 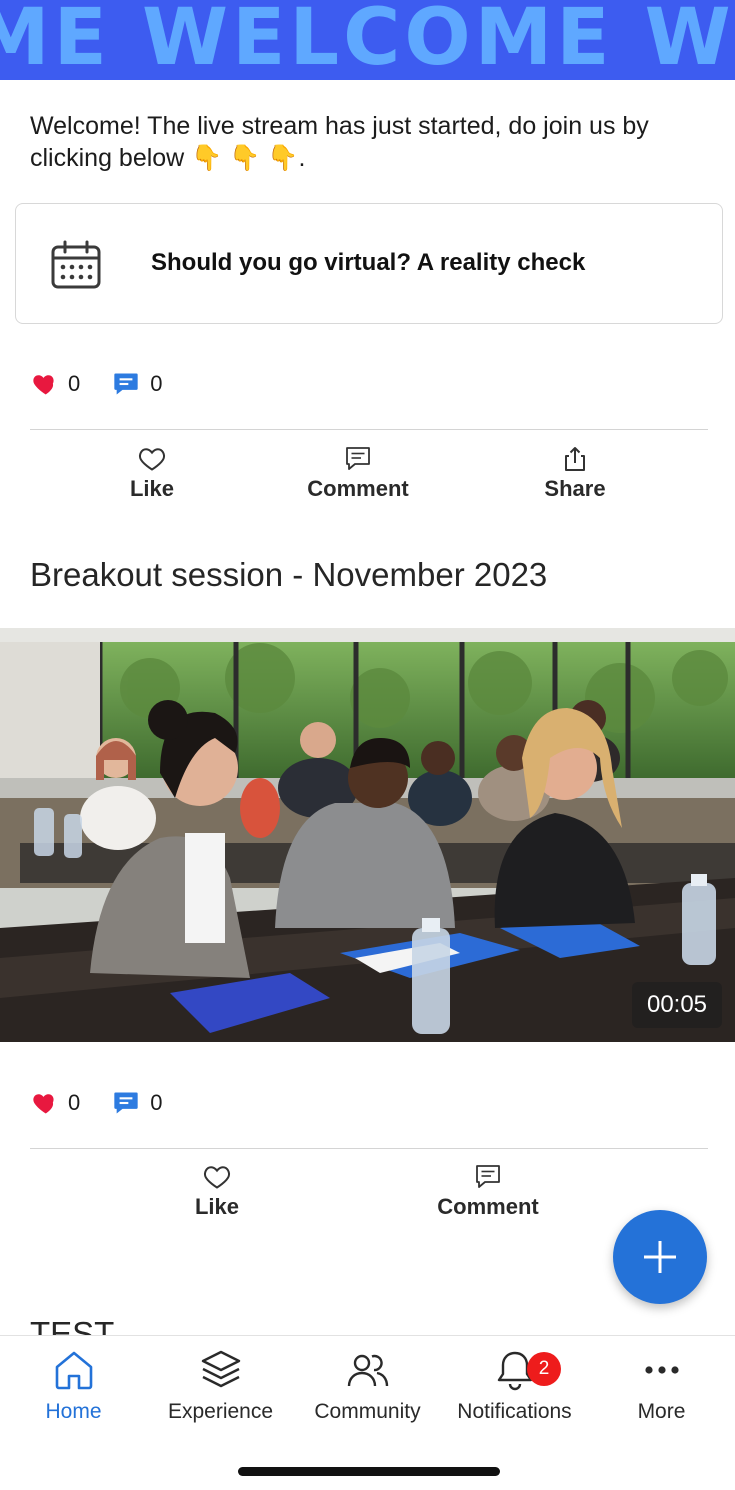 I want to click on tab-community-label: Community, so click(x=367, y=1411).